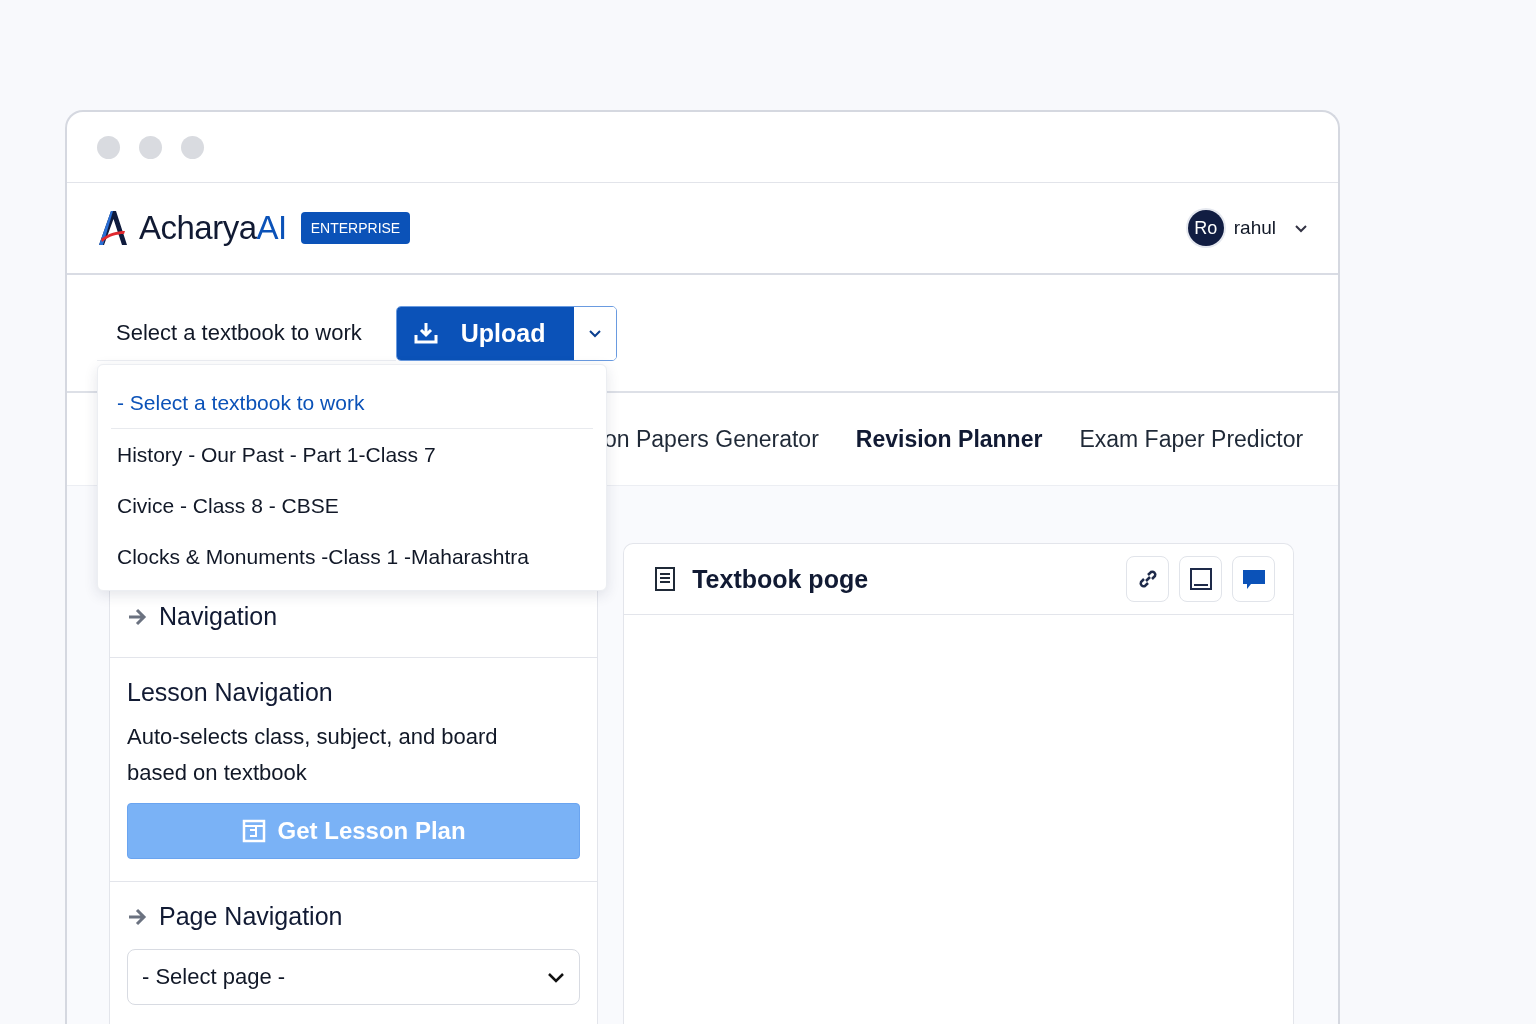 The height and width of the screenshot is (1024, 1536). Describe the element at coordinates (345, 505) in the screenshot. I see `dropdown-item: Civice - Class 8 - CBSE` at that location.